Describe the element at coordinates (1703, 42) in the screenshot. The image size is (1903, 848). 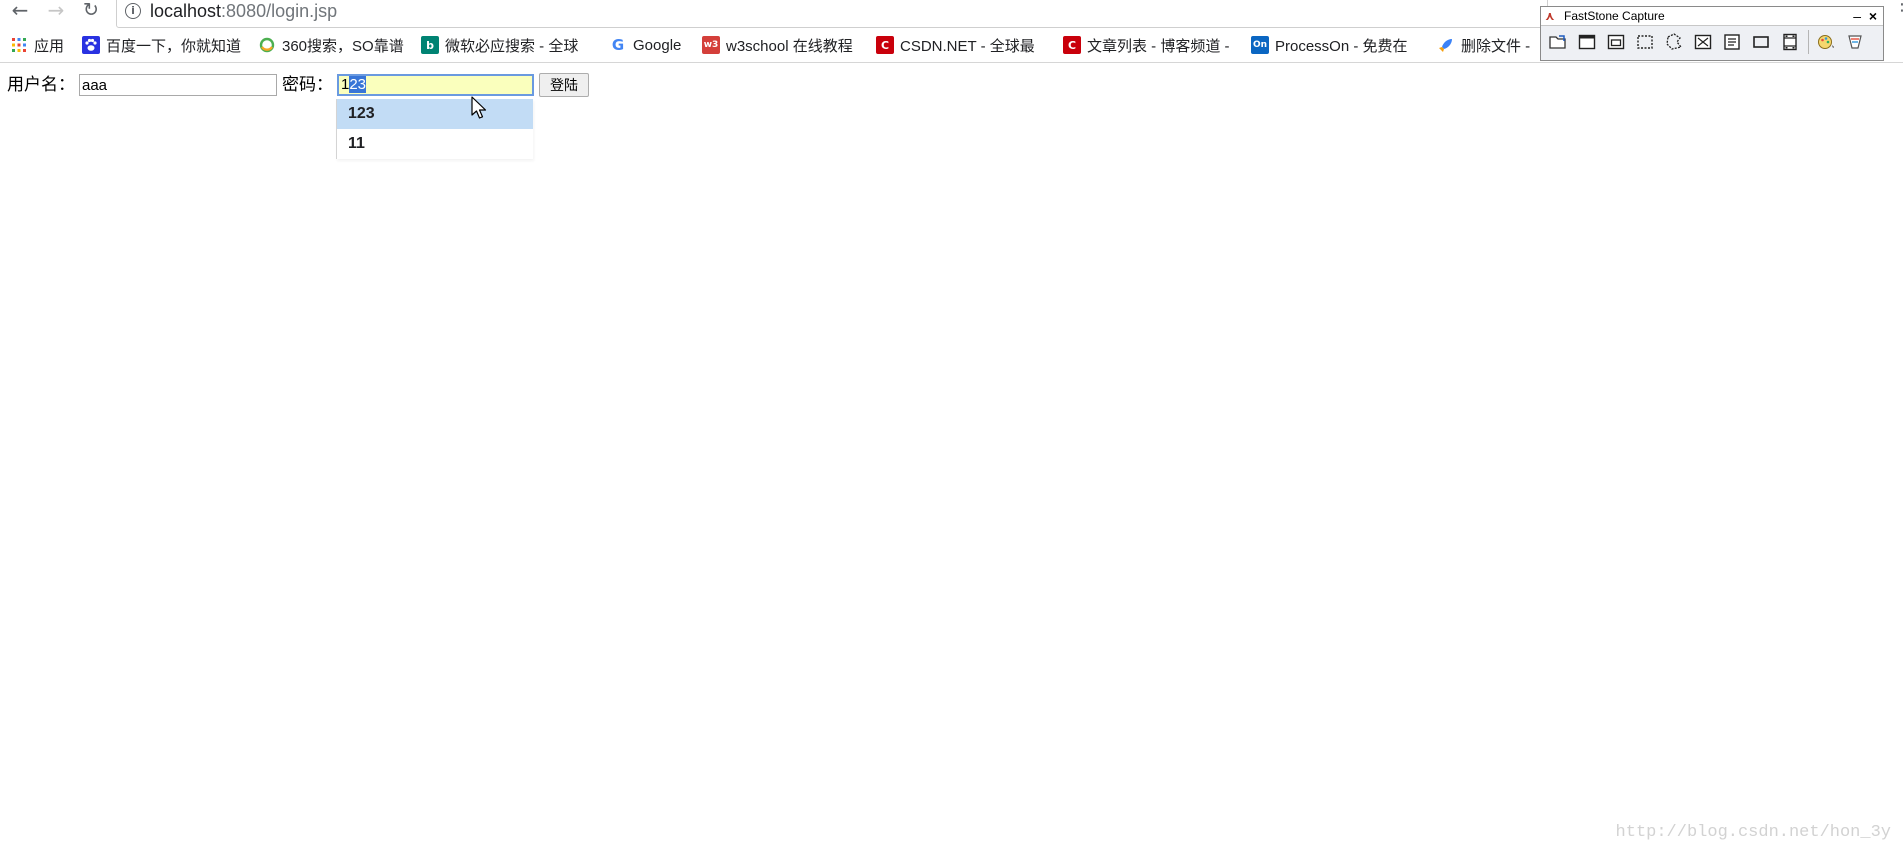
I see `capture-full-screen-icon` at that location.